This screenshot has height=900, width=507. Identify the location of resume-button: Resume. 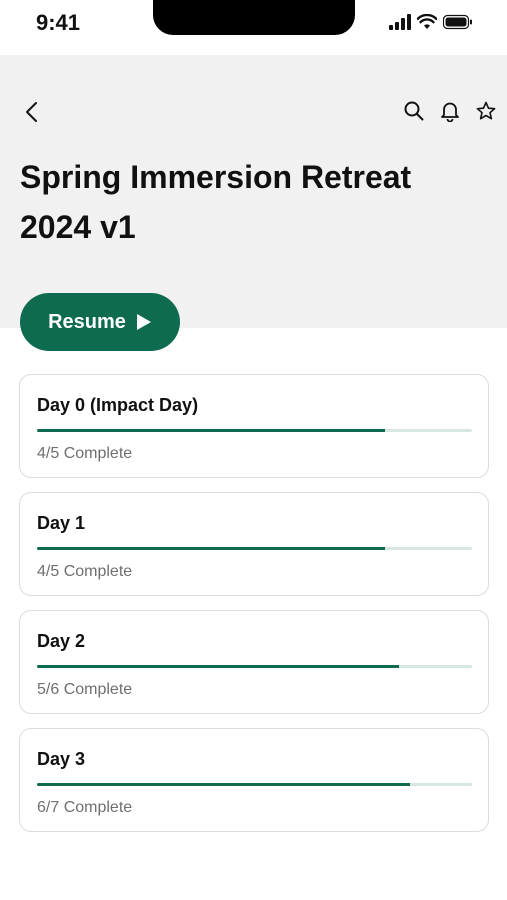
(100, 322).